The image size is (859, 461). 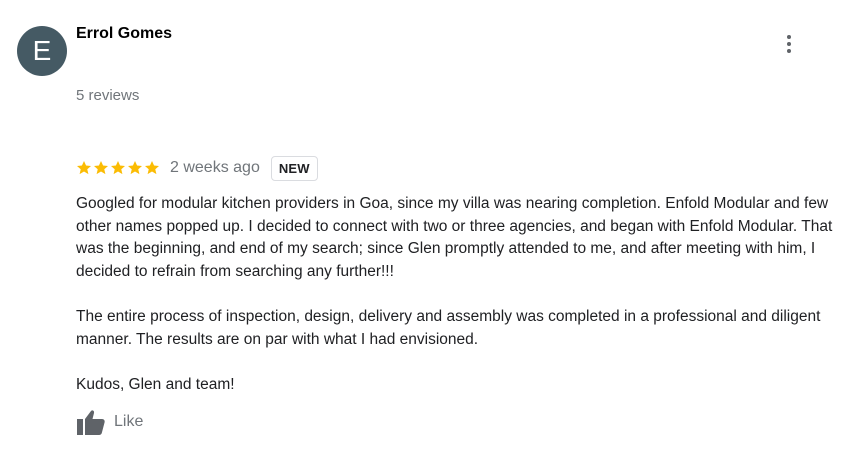 What do you see at coordinates (124, 34) in the screenshot?
I see `reviewer-name: Errol Gomes` at bounding box center [124, 34].